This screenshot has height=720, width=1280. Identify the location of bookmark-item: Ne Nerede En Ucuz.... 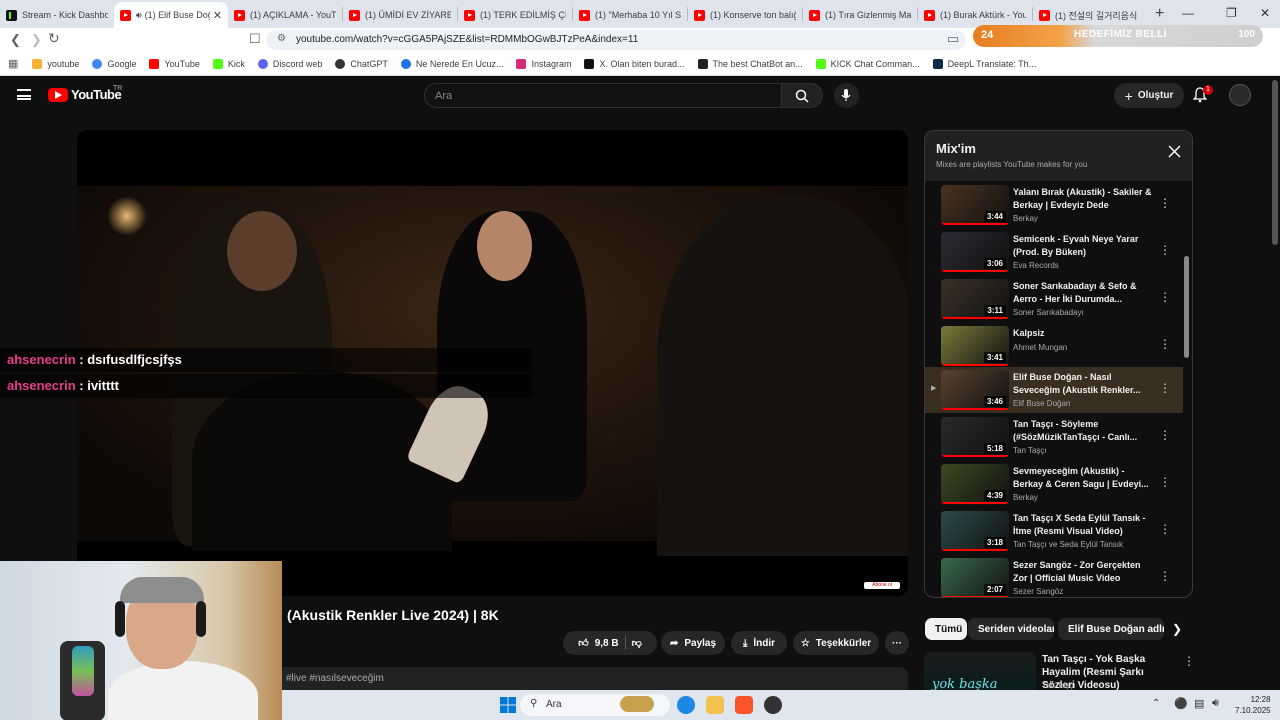
(451, 63).